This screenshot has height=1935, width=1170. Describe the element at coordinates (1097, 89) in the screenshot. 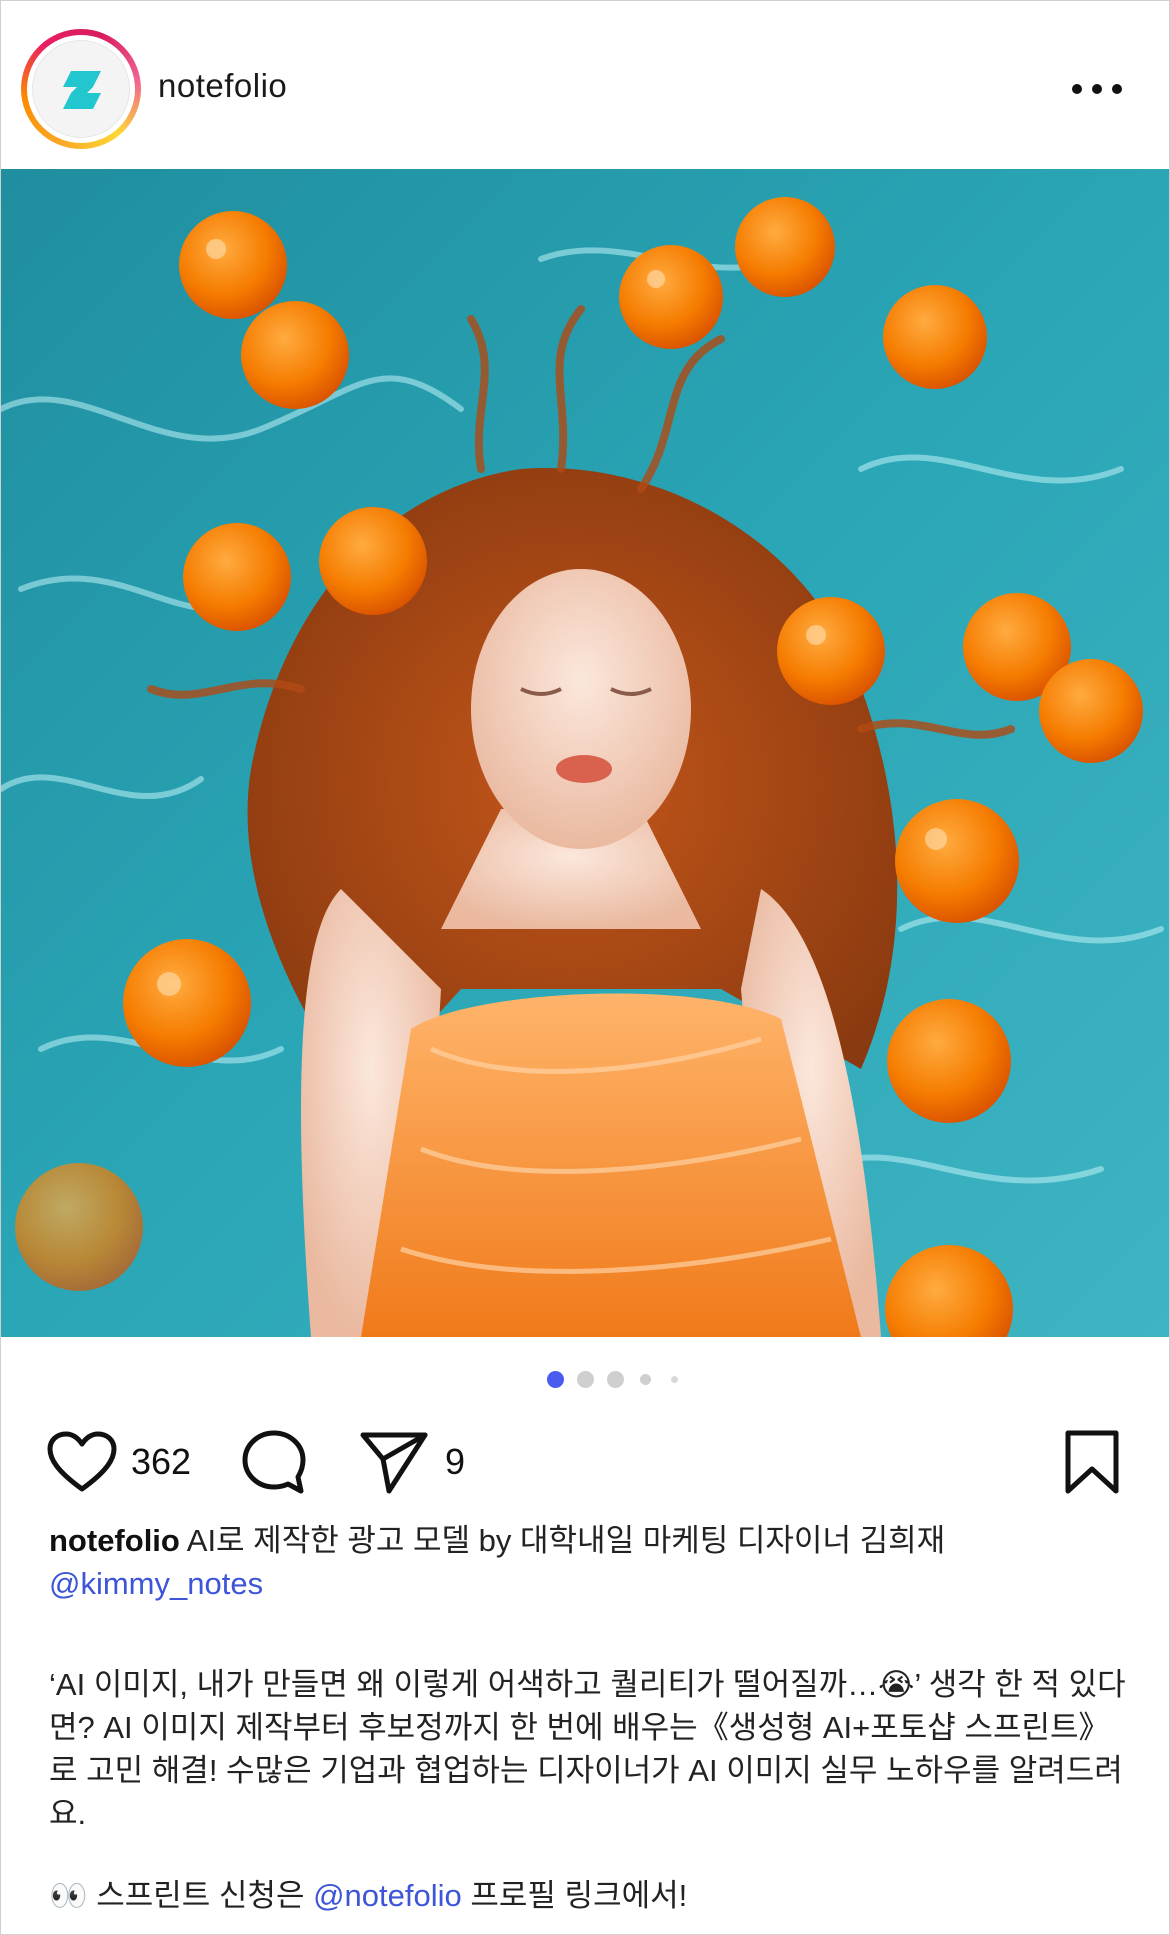

I see `more-horizontal-icon` at that location.